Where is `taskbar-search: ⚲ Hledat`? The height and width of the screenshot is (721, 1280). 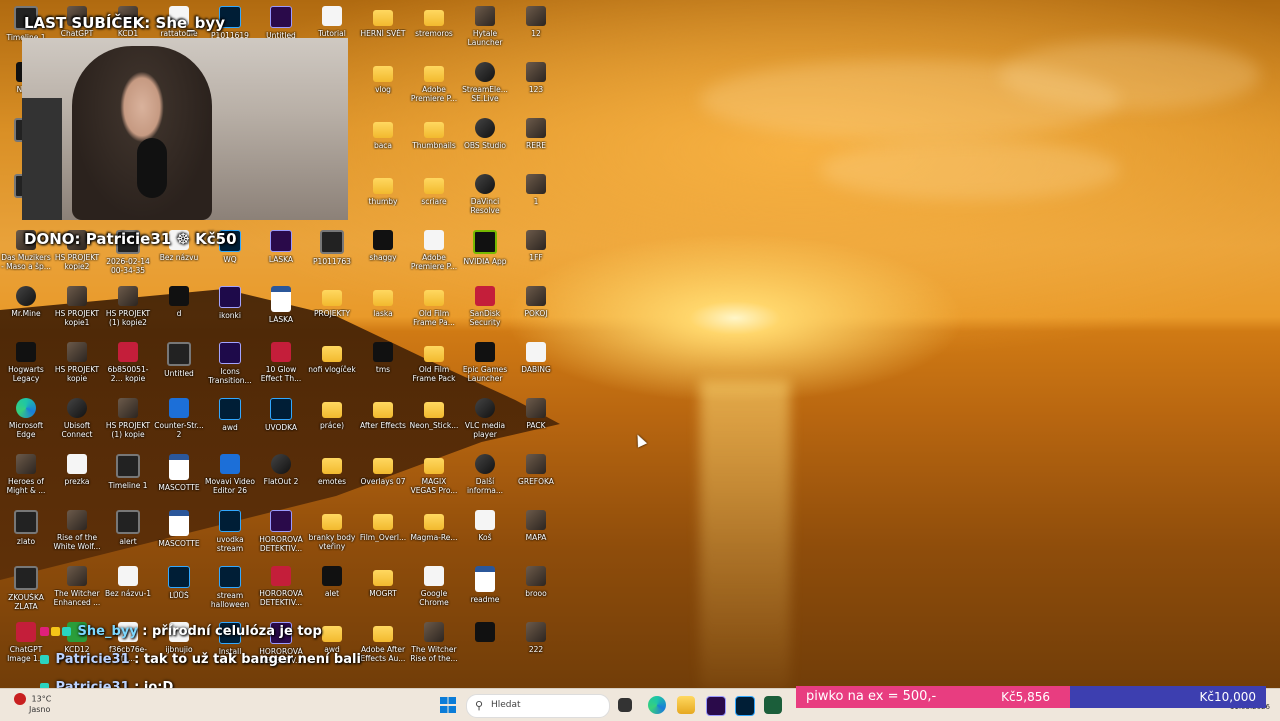 taskbar-search: ⚲ Hledat is located at coordinates (538, 706).